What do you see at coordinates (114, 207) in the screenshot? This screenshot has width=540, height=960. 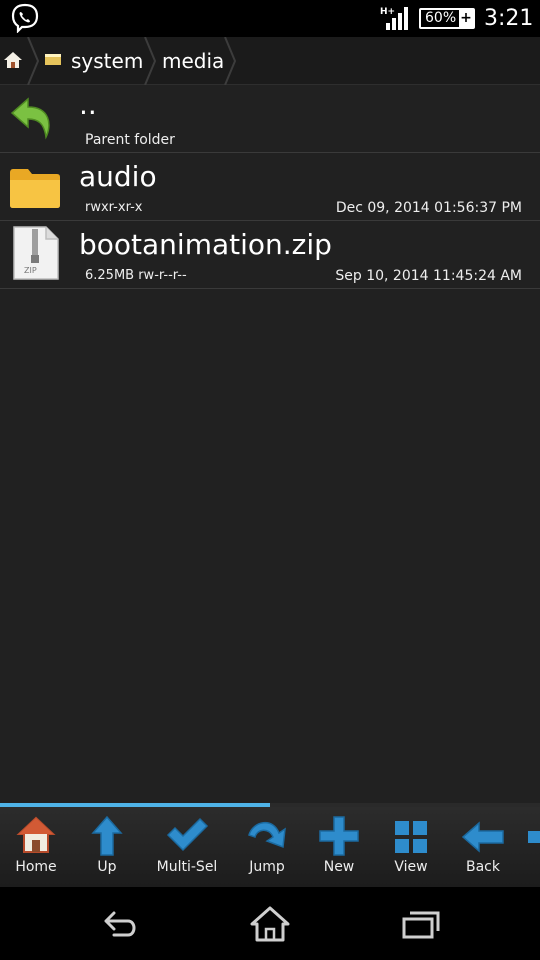 I see `file-permissions: rwxr-xr-x` at bounding box center [114, 207].